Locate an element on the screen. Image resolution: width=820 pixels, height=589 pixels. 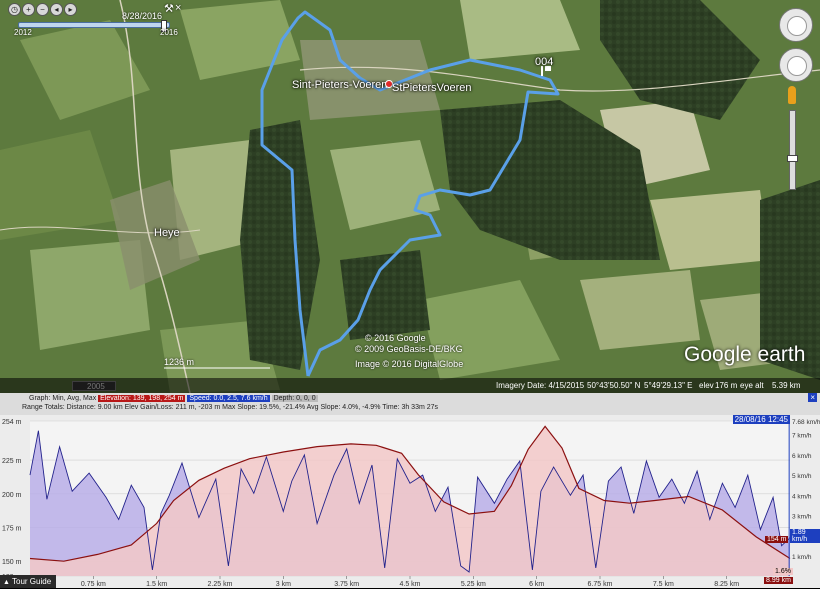
google-earth-logo: Google earth is located at coordinates (745, 354).